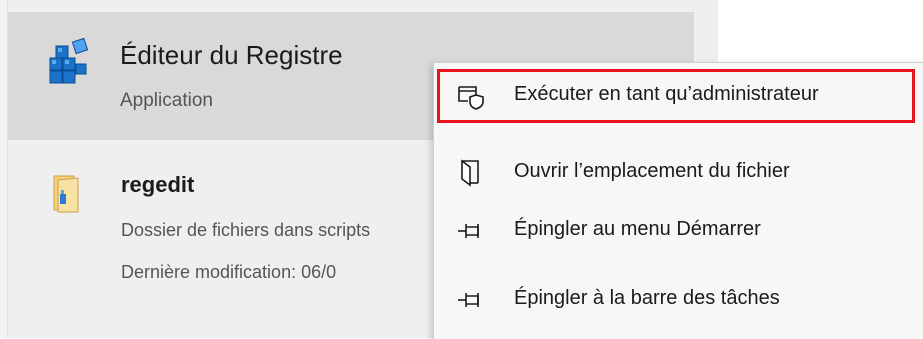 This screenshot has width=923, height=339. What do you see at coordinates (4, 169) in the screenshot?
I see `window-left-edge` at bounding box center [4, 169].